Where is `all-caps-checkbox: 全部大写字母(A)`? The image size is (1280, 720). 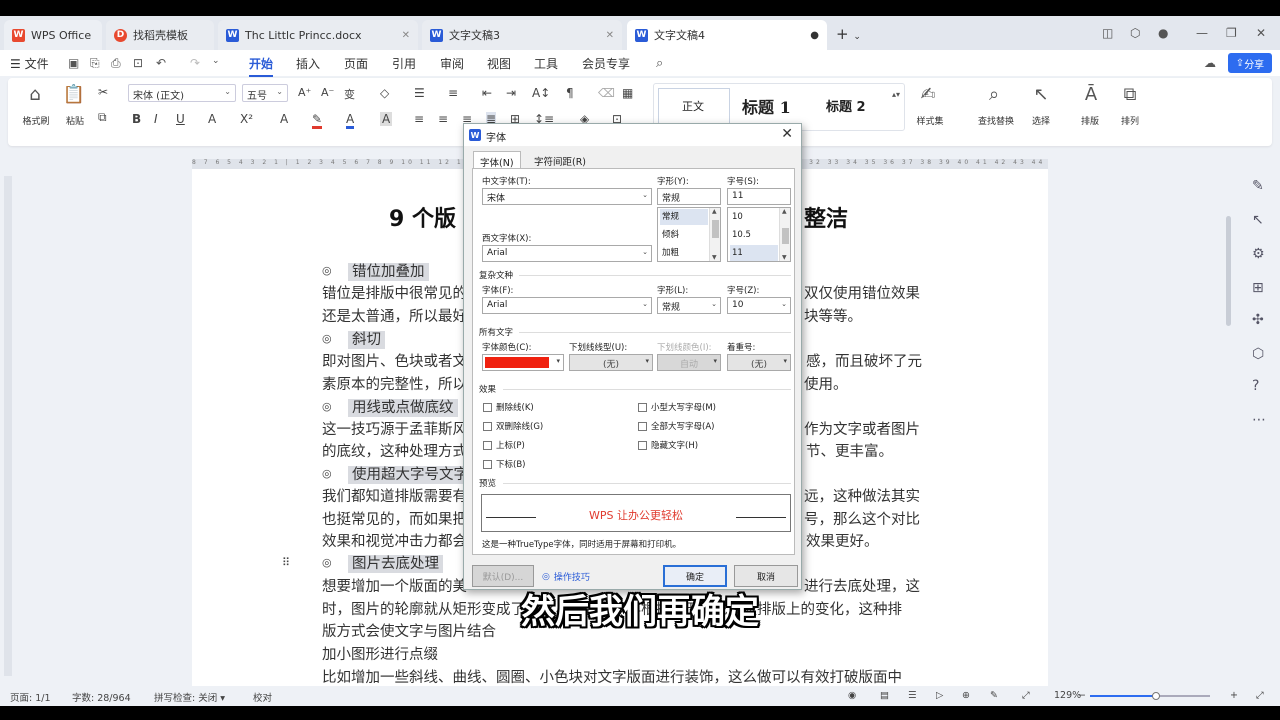
all-caps-checkbox: 全部大写字母(A) is located at coordinates (676, 426).